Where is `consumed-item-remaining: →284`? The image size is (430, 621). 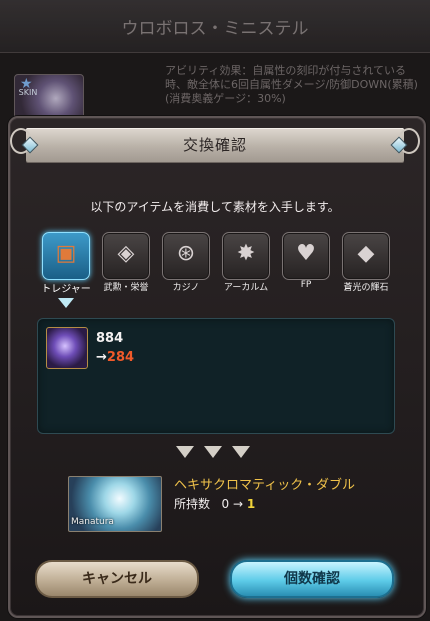
consumed-item-remaining: →284 is located at coordinates (115, 357).